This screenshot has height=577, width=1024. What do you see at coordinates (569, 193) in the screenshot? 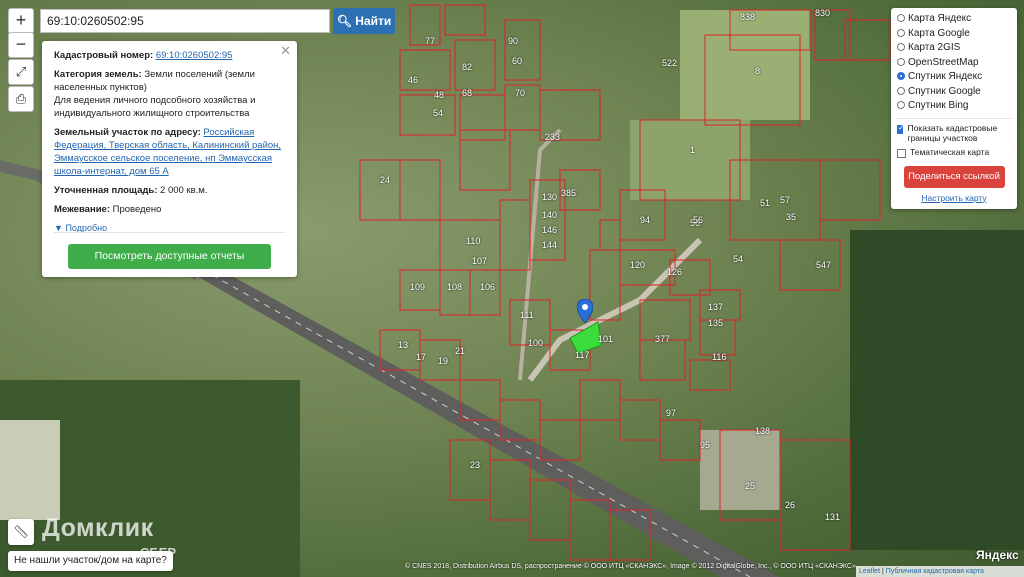
I see `plot-number: 385` at bounding box center [569, 193].